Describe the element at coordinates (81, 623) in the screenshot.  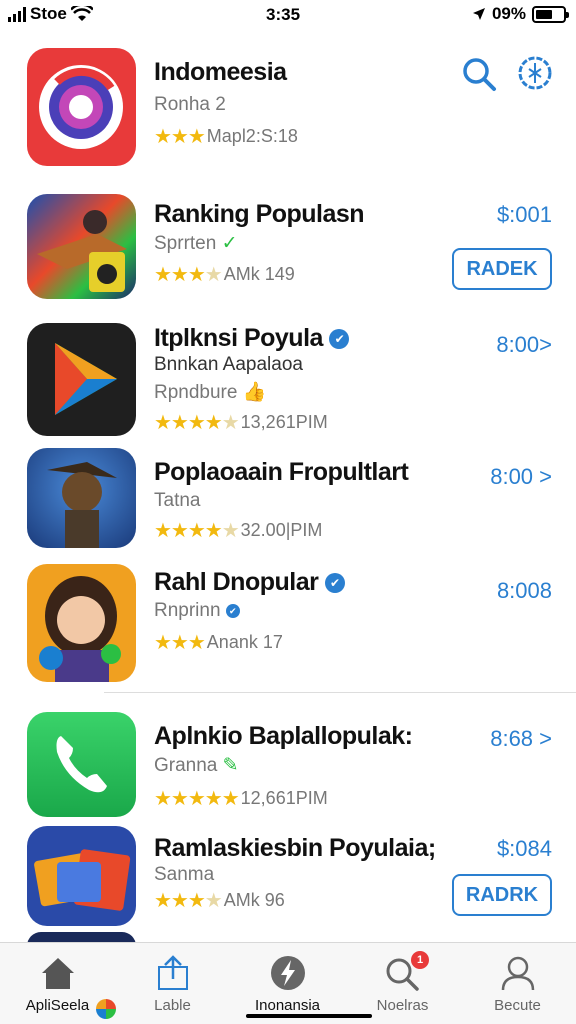
I see `app-icon-girl` at that location.